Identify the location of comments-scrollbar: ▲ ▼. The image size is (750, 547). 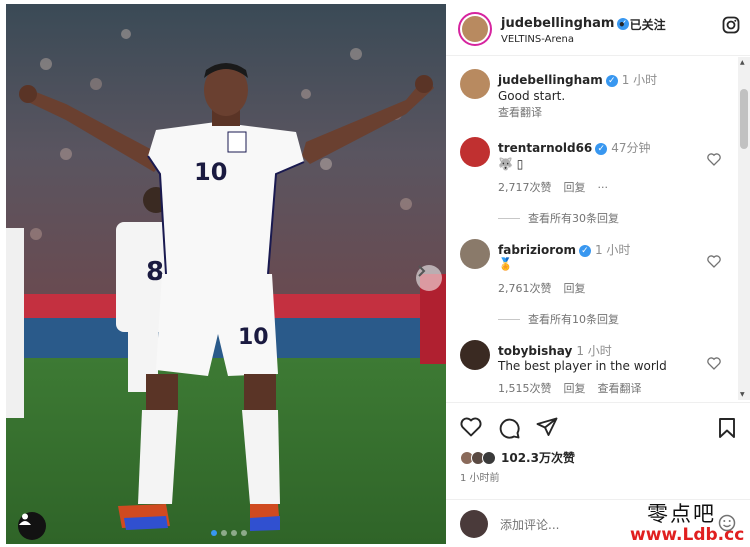
(744, 228).